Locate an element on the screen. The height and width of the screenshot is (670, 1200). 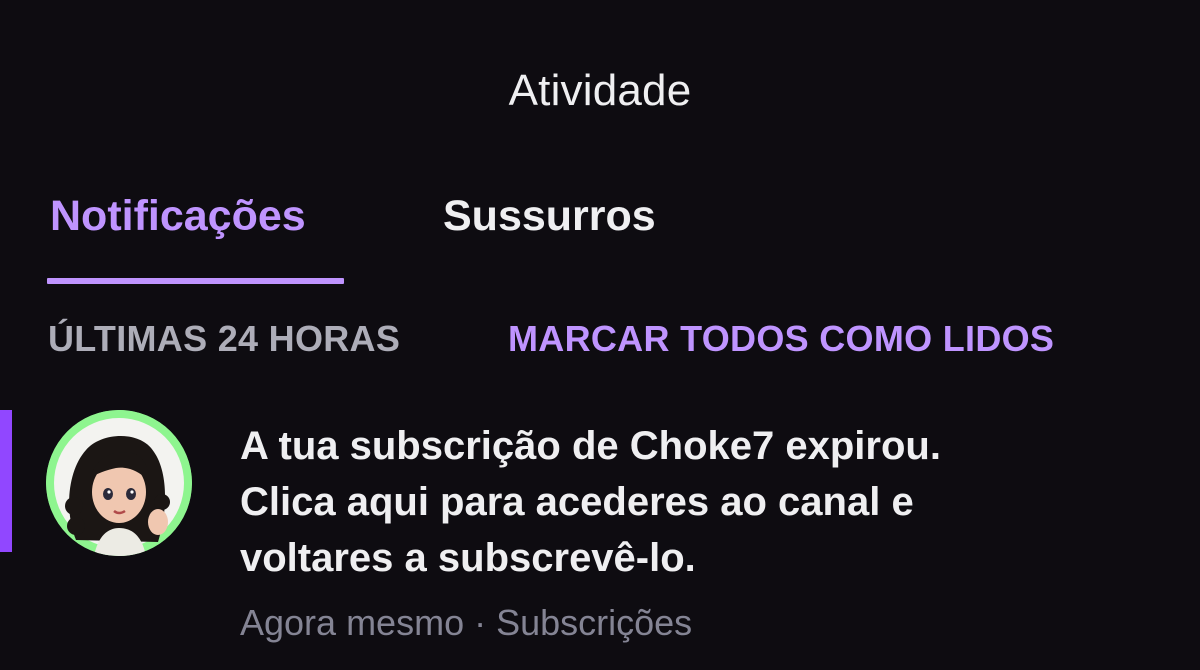
notification-line: A tua subscrição de Choke7 expirou. is located at coordinates (590, 446).